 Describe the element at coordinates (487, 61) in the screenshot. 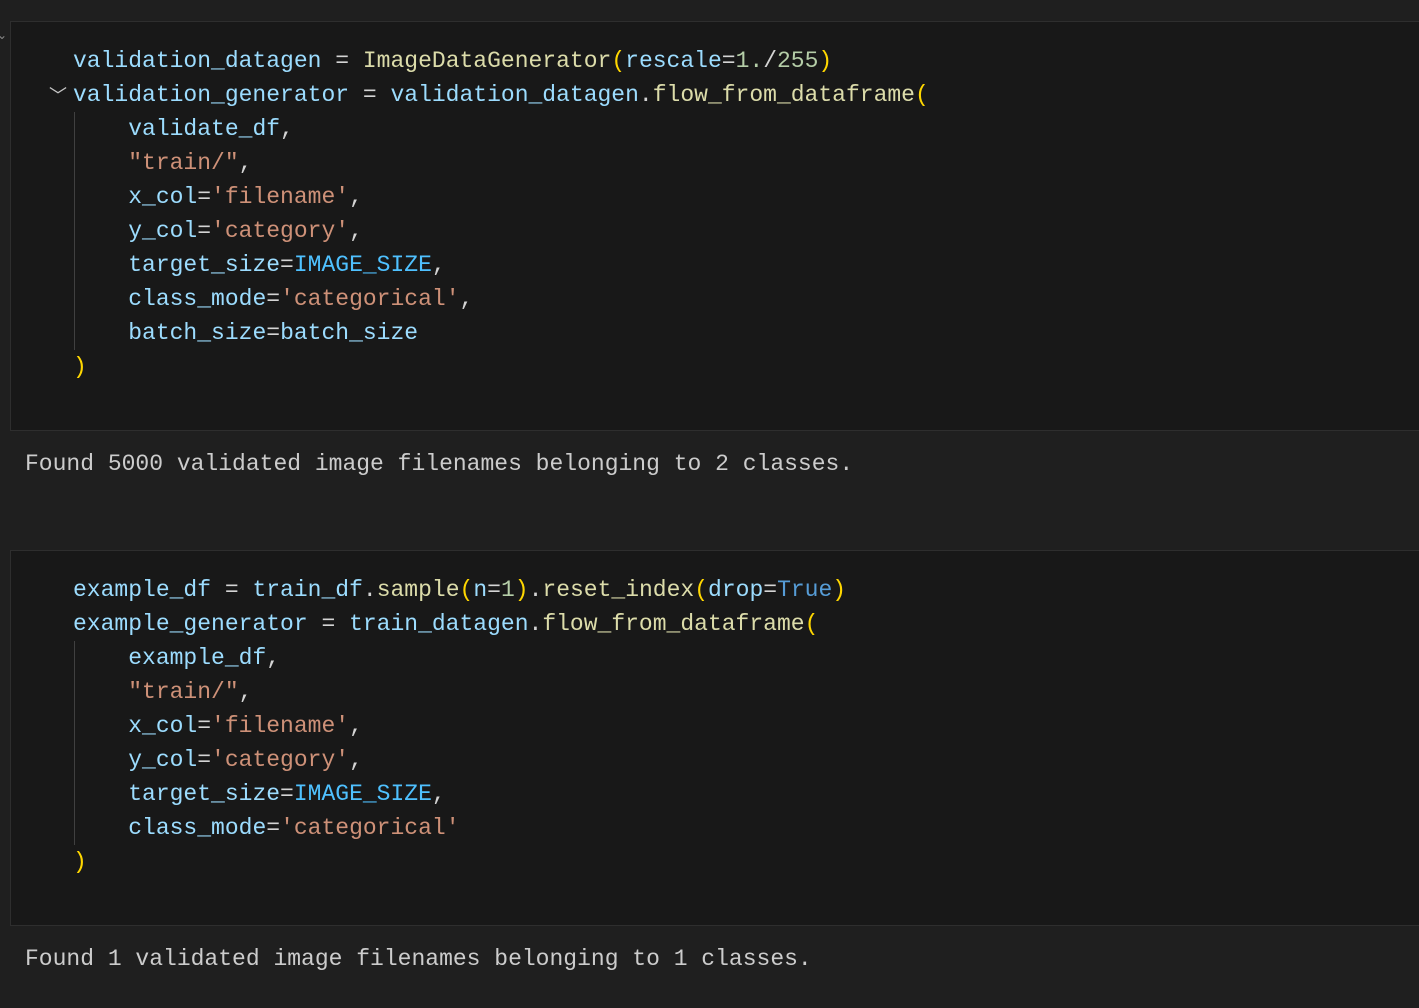

I see `code-token: ImageDataGenerator` at that location.